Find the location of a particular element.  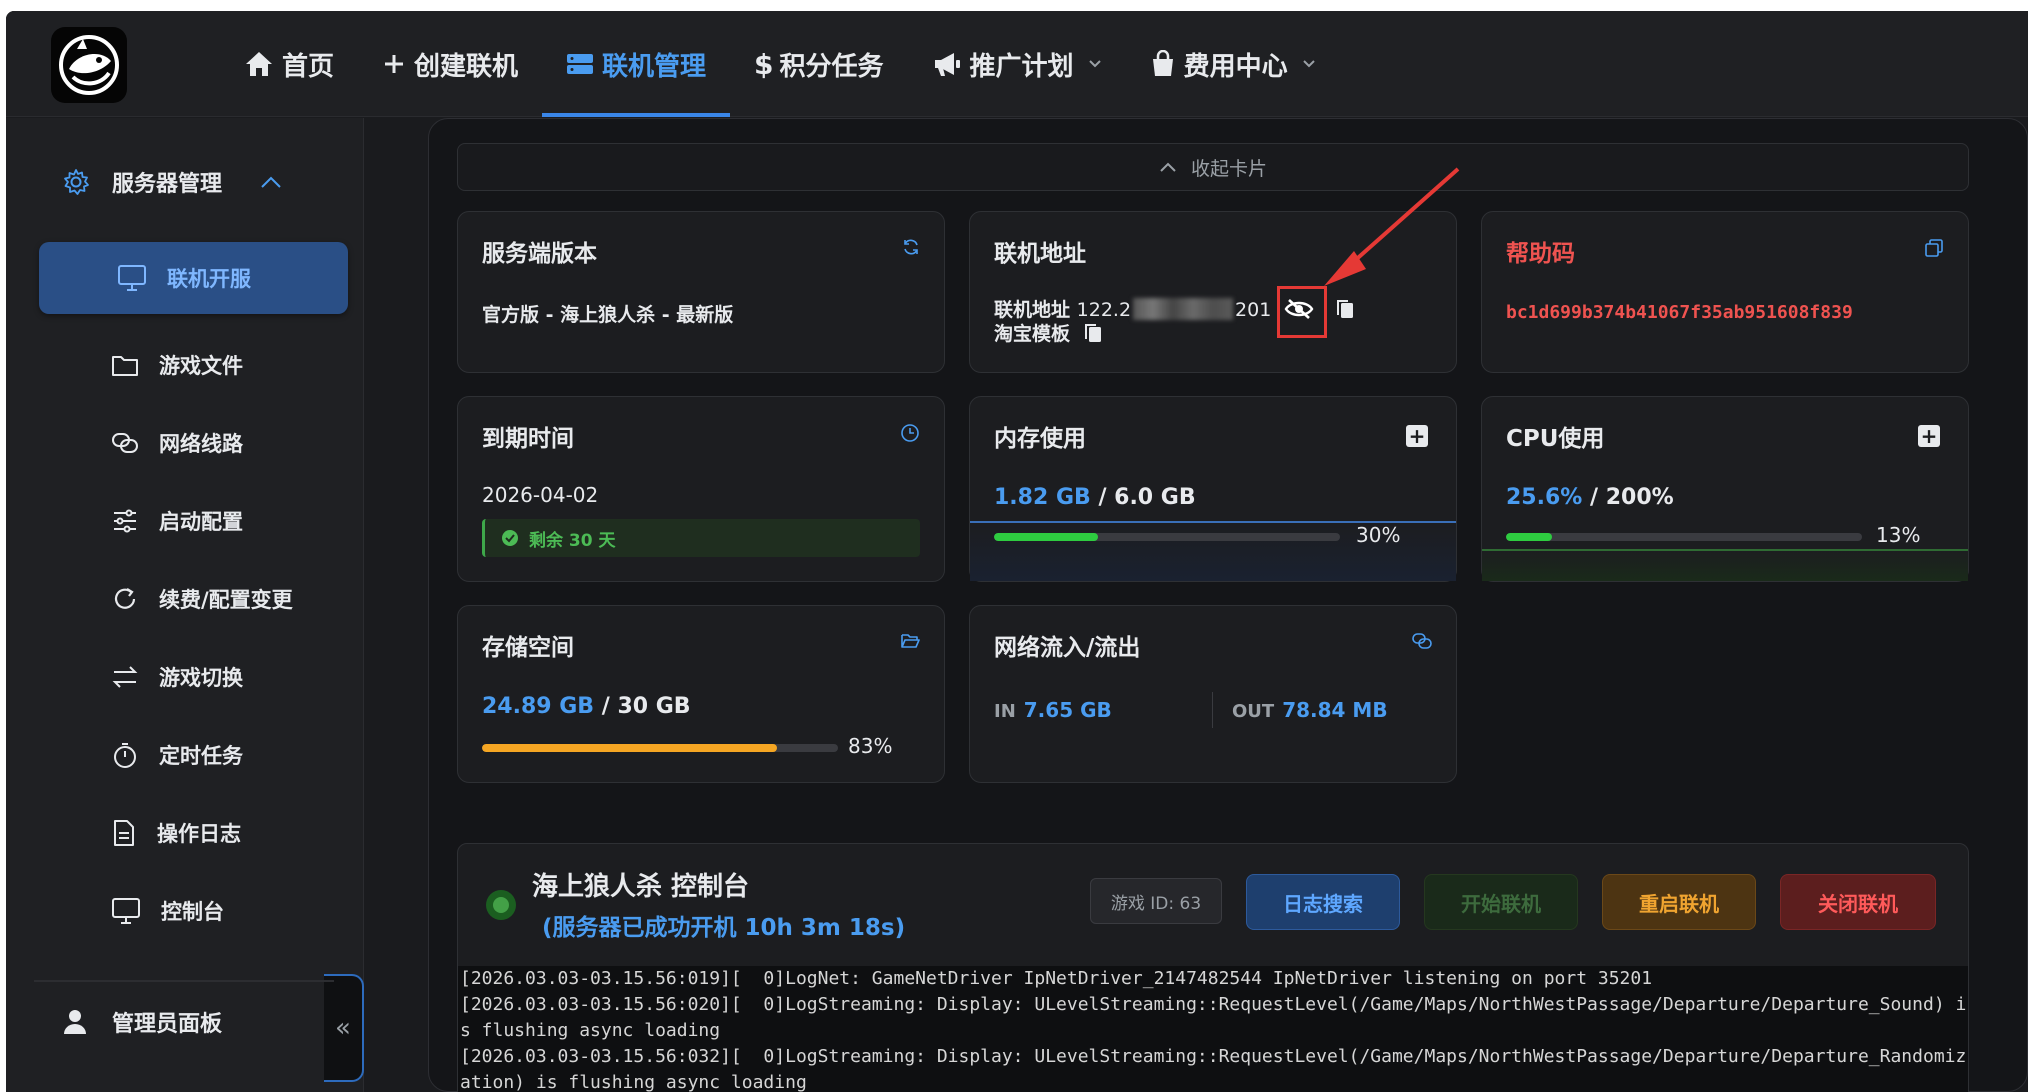

switch-icon is located at coordinates (125, 677).